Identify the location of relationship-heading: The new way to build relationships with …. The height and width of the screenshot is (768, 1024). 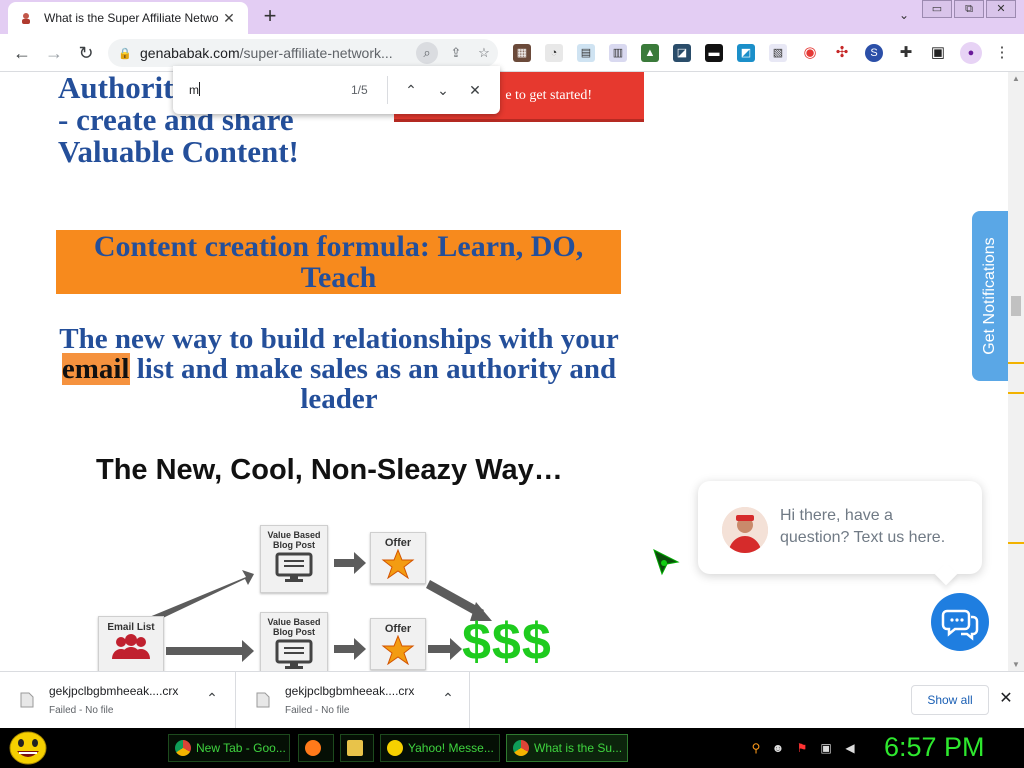
(339, 369).